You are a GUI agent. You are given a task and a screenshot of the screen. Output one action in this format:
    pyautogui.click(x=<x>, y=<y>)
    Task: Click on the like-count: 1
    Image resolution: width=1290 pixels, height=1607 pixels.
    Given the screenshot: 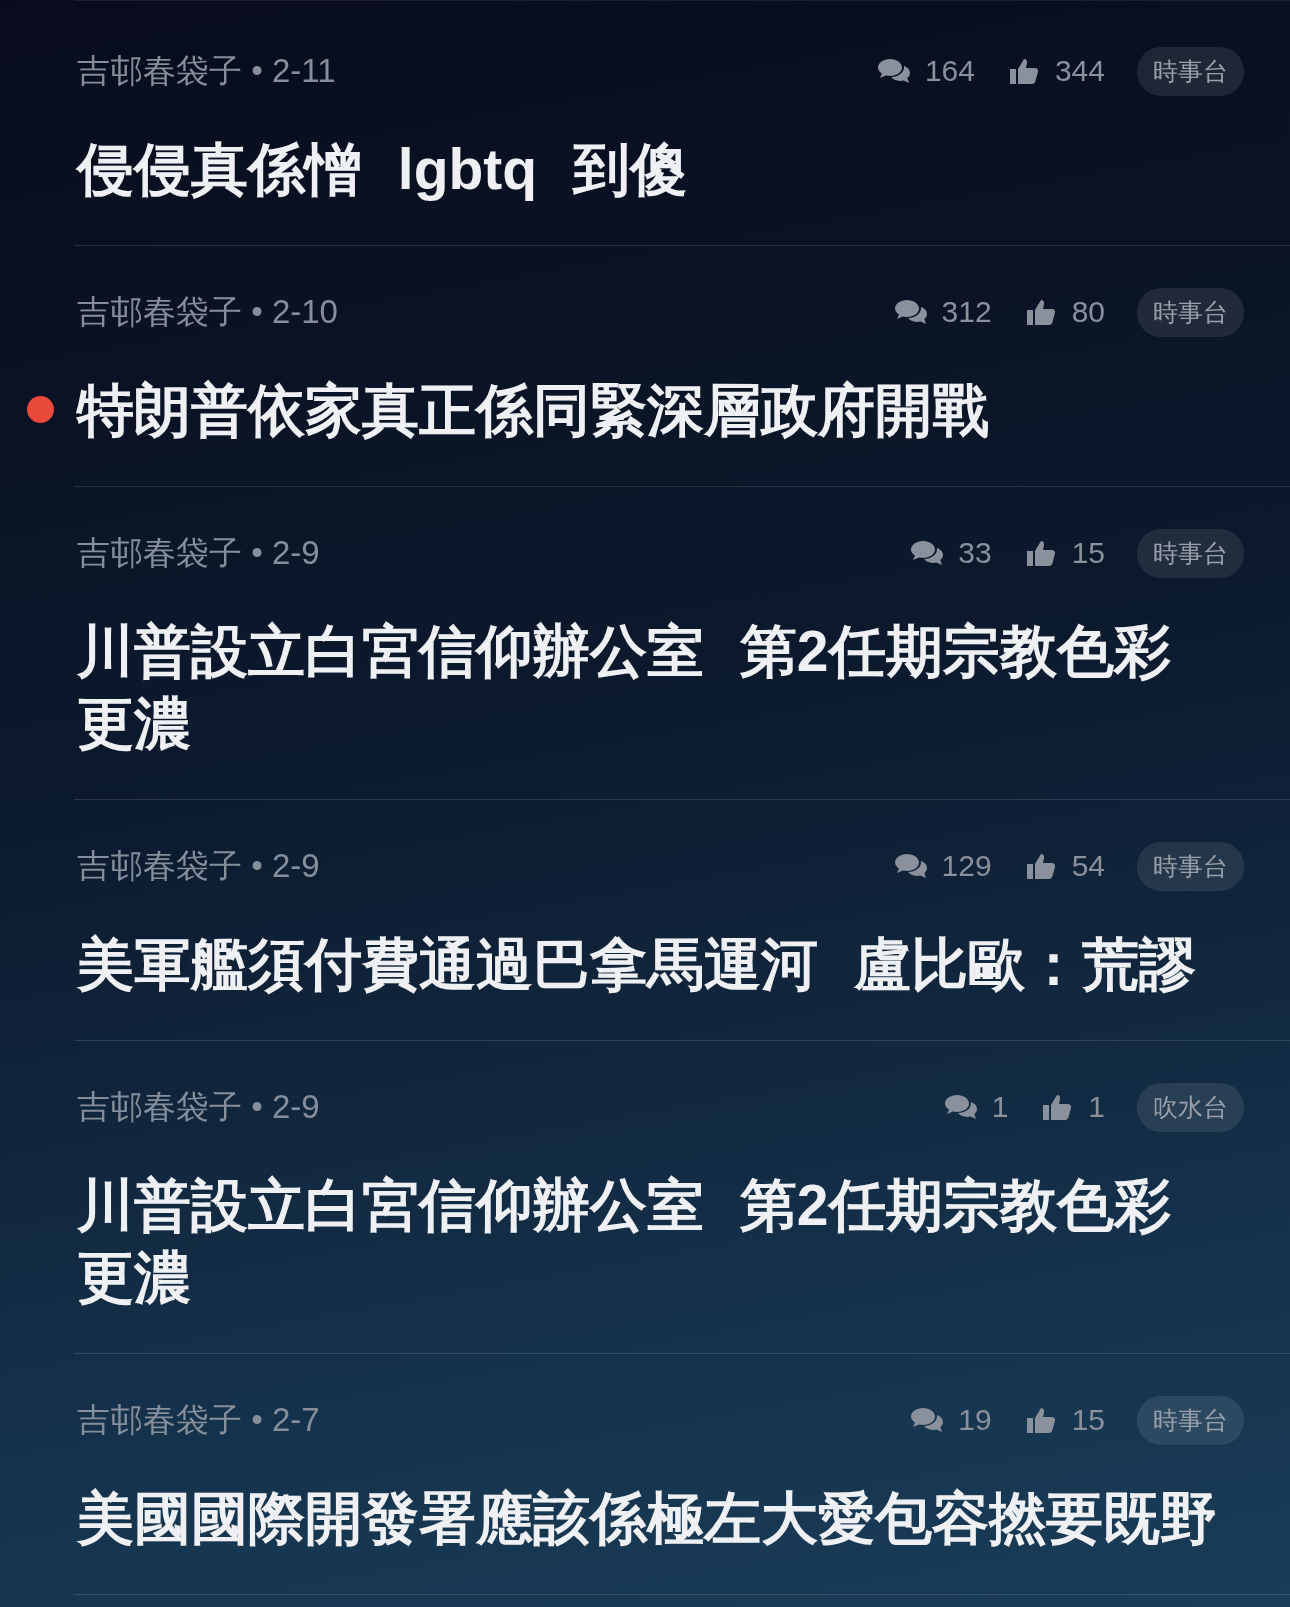 What is the action you would take?
    pyautogui.click(x=1096, y=1107)
    